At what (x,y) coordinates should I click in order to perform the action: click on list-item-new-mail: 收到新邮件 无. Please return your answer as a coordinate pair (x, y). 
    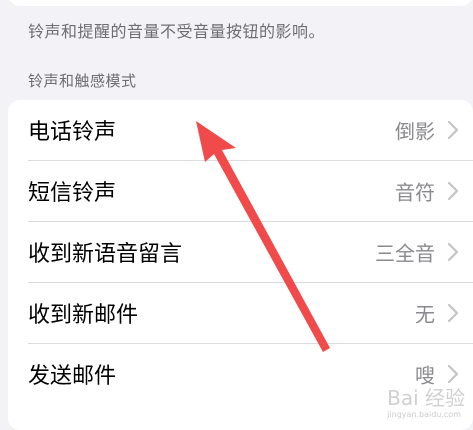
    Looking at the image, I should click on (240, 313).